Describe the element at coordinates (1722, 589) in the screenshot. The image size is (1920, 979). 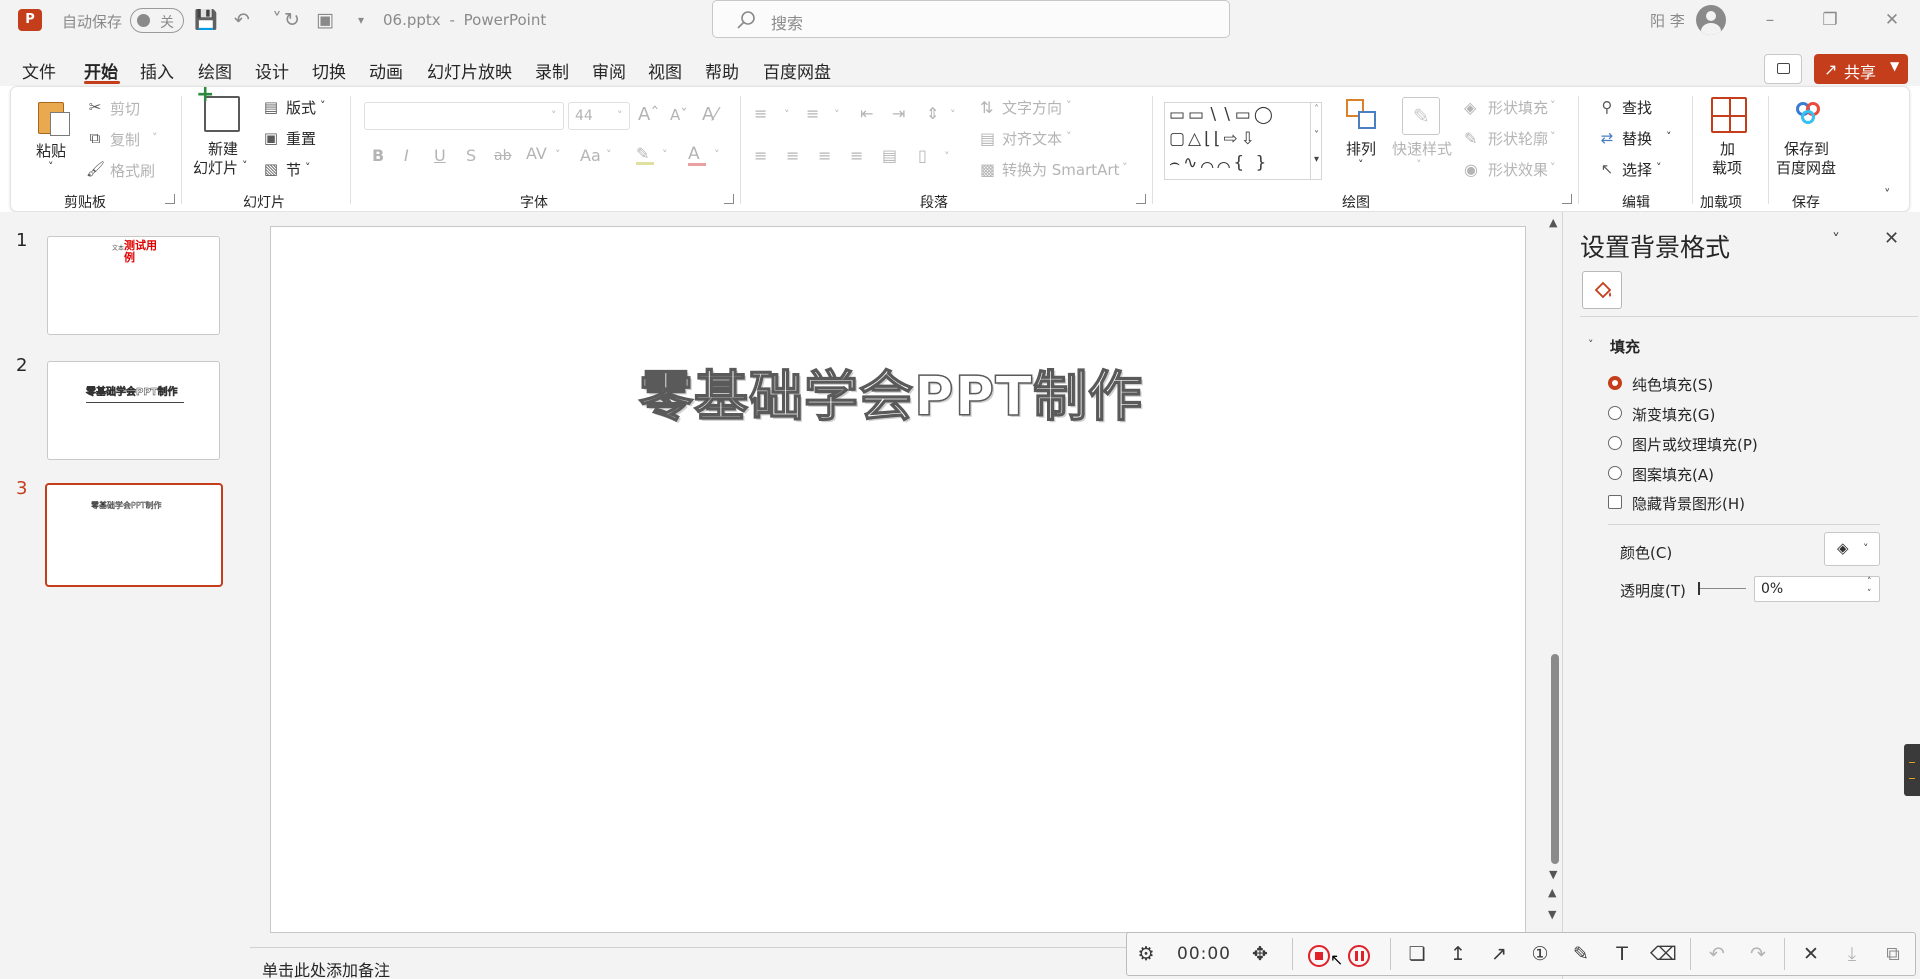
I see `transparency-slider` at that location.